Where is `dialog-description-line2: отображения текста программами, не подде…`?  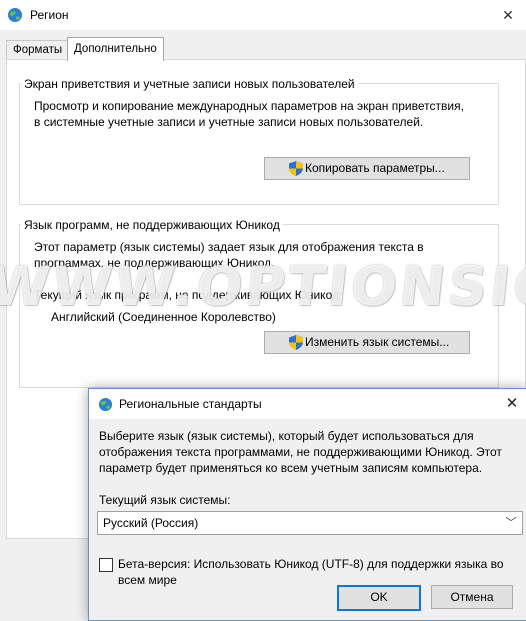 dialog-description-line2: отображения текста программами, не подде… is located at coordinates (300, 452).